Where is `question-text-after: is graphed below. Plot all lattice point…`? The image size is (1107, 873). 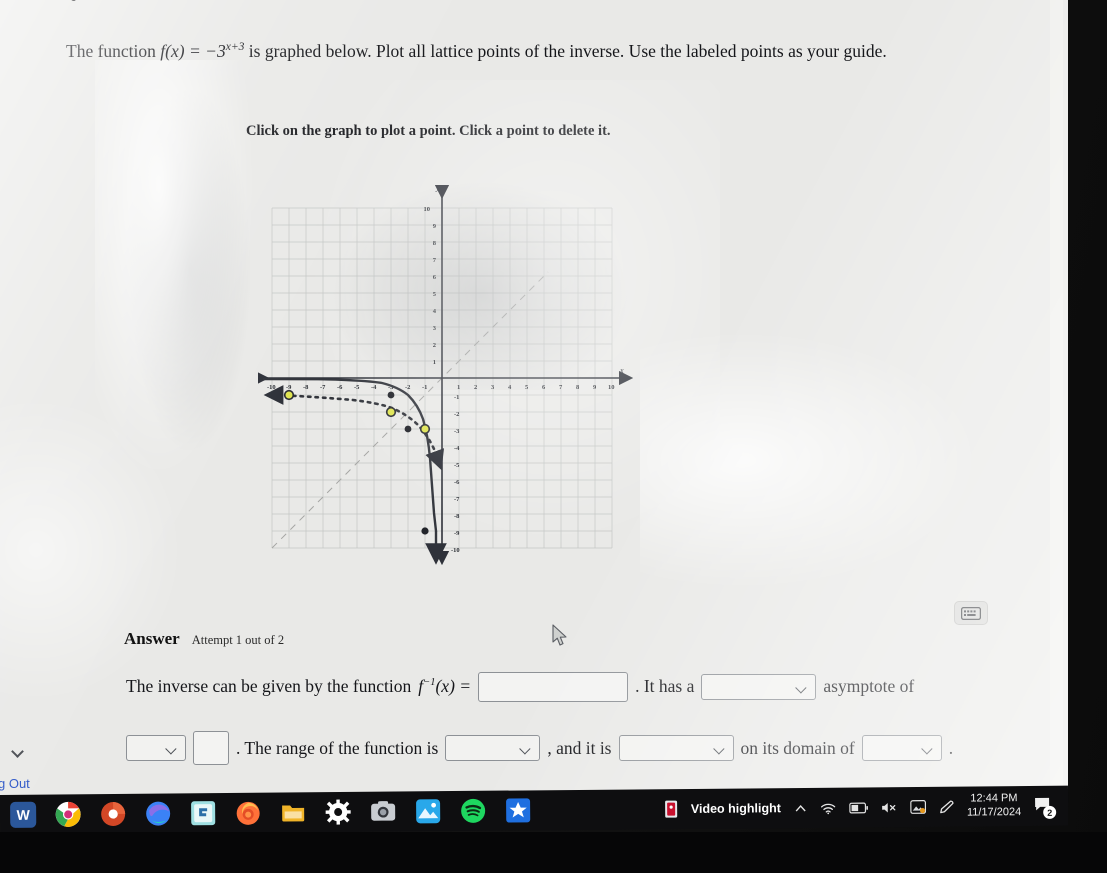 question-text-after: is graphed below. Plot all lattice point… is located at coordinates (565, 51).